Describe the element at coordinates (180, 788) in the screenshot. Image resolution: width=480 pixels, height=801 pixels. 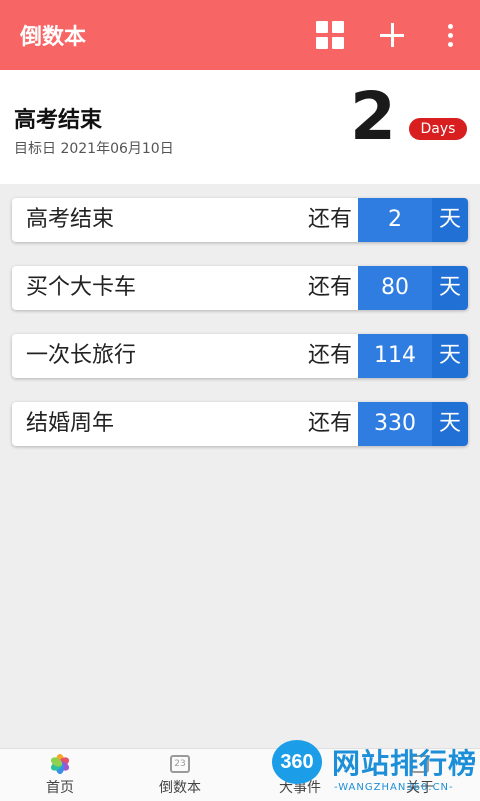
I see `tab-label: 倒数本` at that location.